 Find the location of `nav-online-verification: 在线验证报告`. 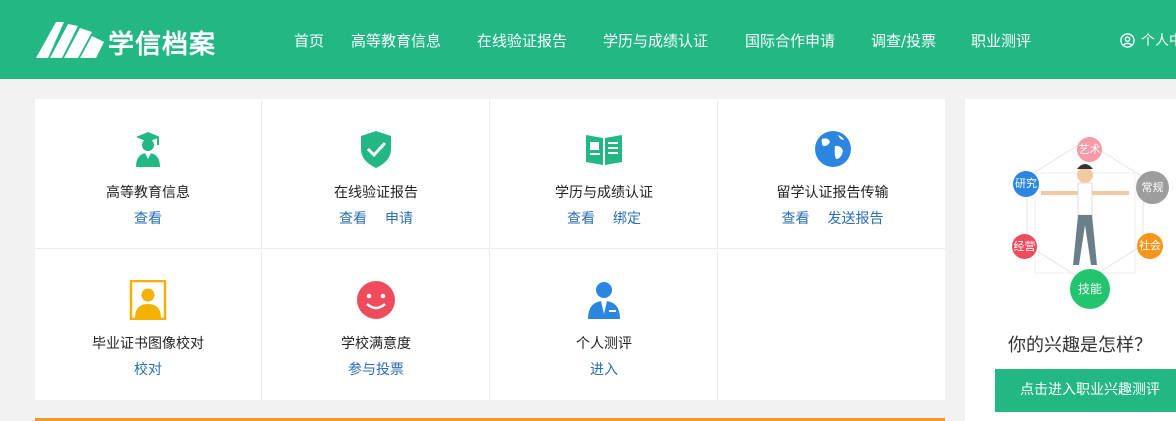

nav-online-verification: 在线验证报告 is located at coordinates (522, 40).